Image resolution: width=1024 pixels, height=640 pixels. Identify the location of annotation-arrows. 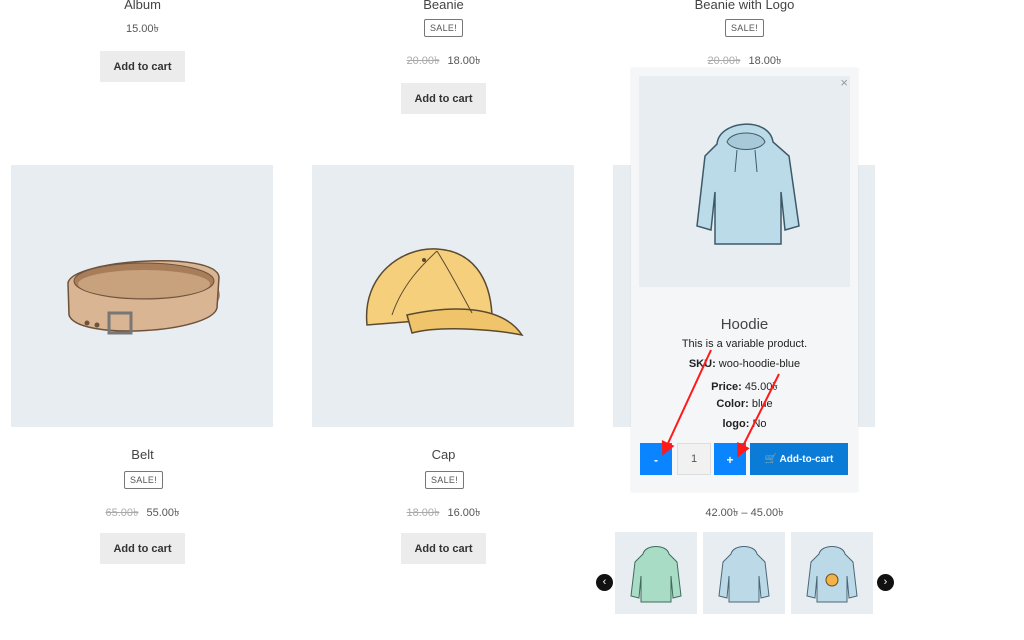
(720, 403).